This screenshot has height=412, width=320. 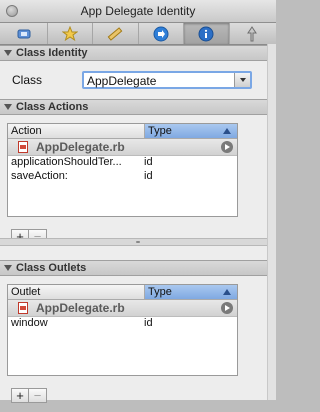 What do you see at coordinates (148, 323) in the screenshot?
I see `outlet-type: id` at bounding box center [148, 323].